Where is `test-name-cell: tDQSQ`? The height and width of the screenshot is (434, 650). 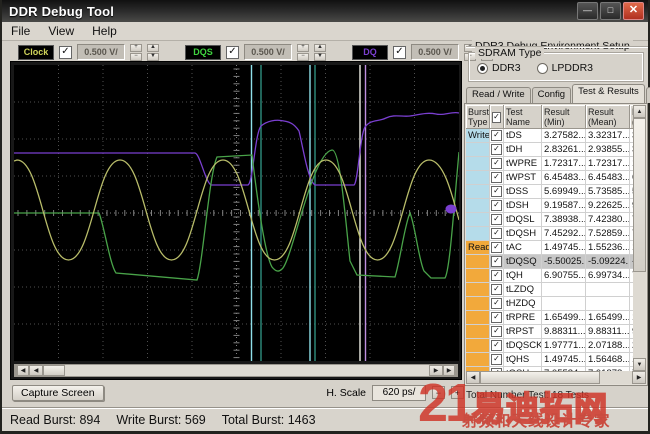 test-name-cell: tDQSQ is located at coordinates (523, 262).